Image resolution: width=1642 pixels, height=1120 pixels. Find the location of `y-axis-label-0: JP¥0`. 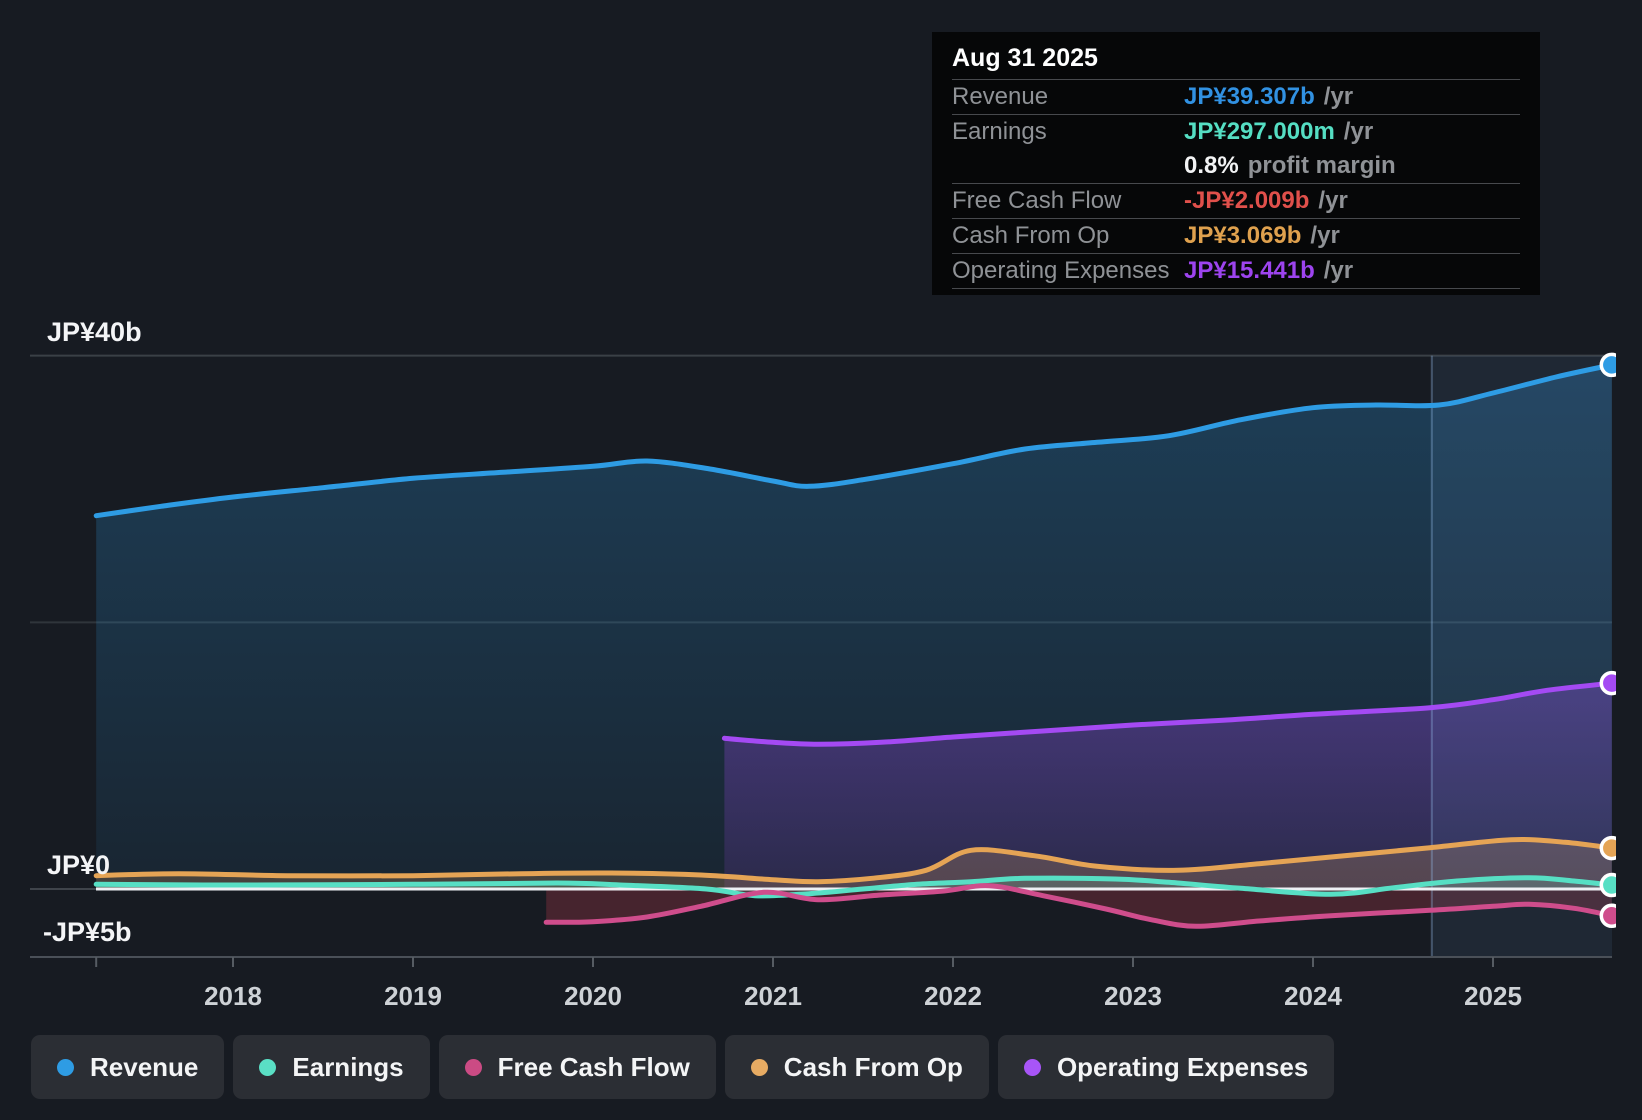

y-axis-label-0: JP¥0 is located at coordinates (79, 865).